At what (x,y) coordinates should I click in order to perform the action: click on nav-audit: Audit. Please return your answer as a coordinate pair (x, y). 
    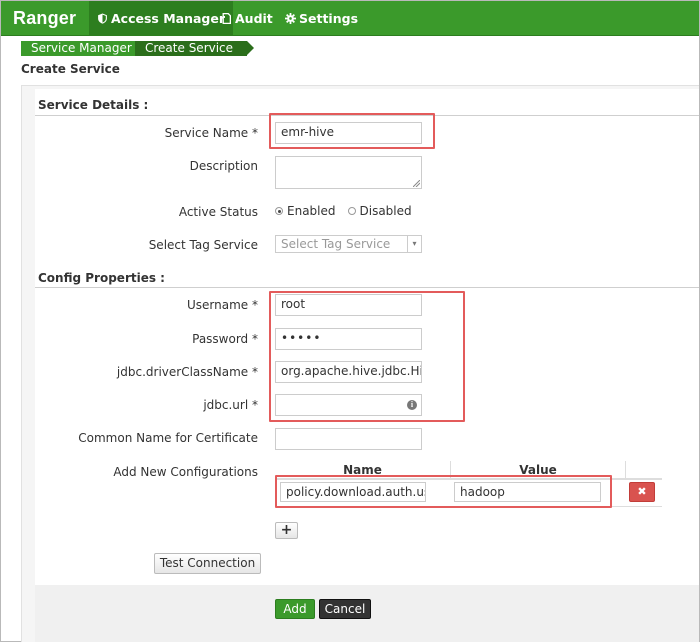
    Looking at the image, I should click on (247, 18).